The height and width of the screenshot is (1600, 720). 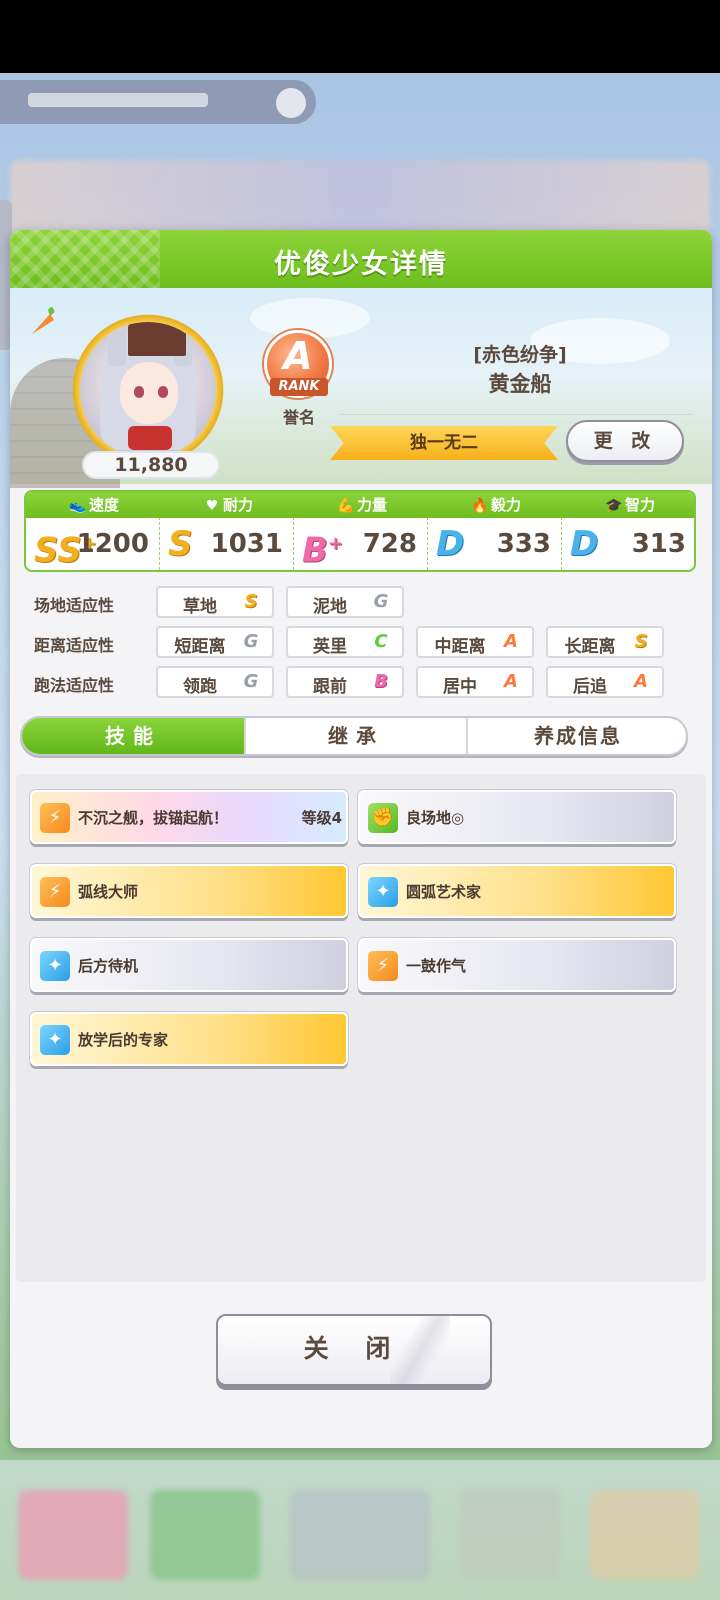 What do you see at coordinates (298, 417) in the screenshot?
I see `rank-caption: 誉名` at bounding box center [298, 417].